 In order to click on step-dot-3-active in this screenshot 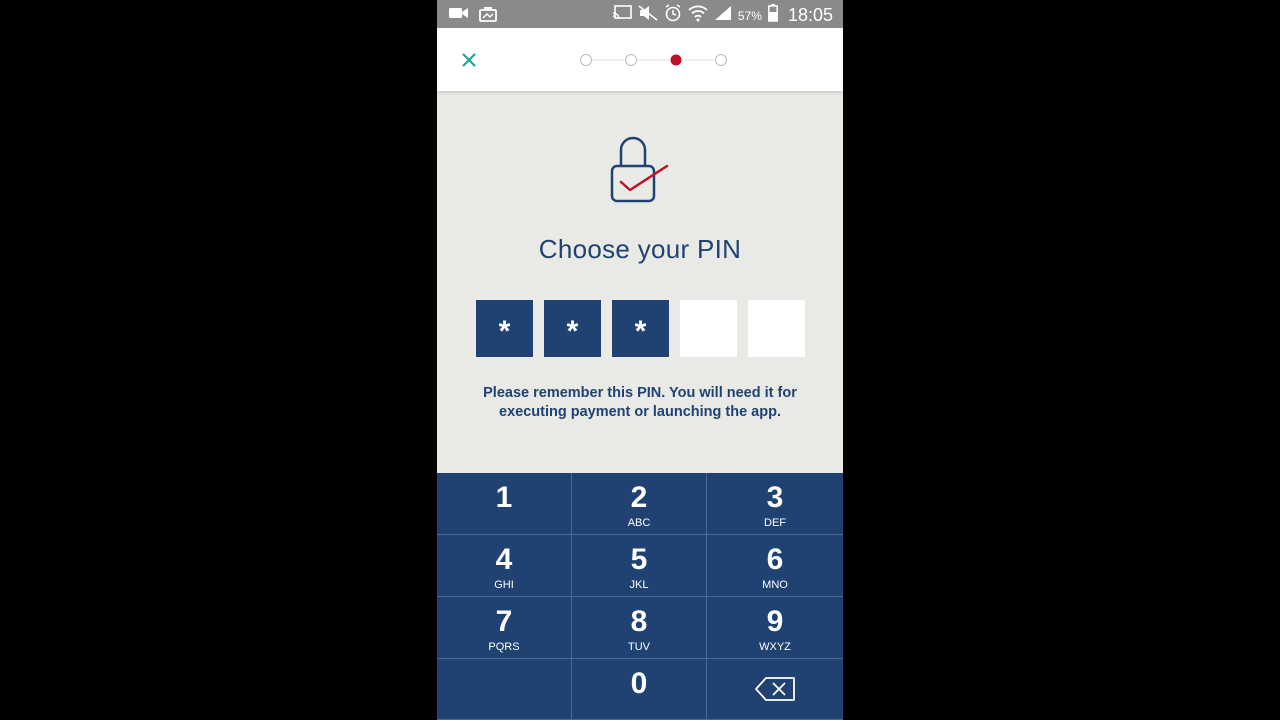, I will do `click(676, 60)`.